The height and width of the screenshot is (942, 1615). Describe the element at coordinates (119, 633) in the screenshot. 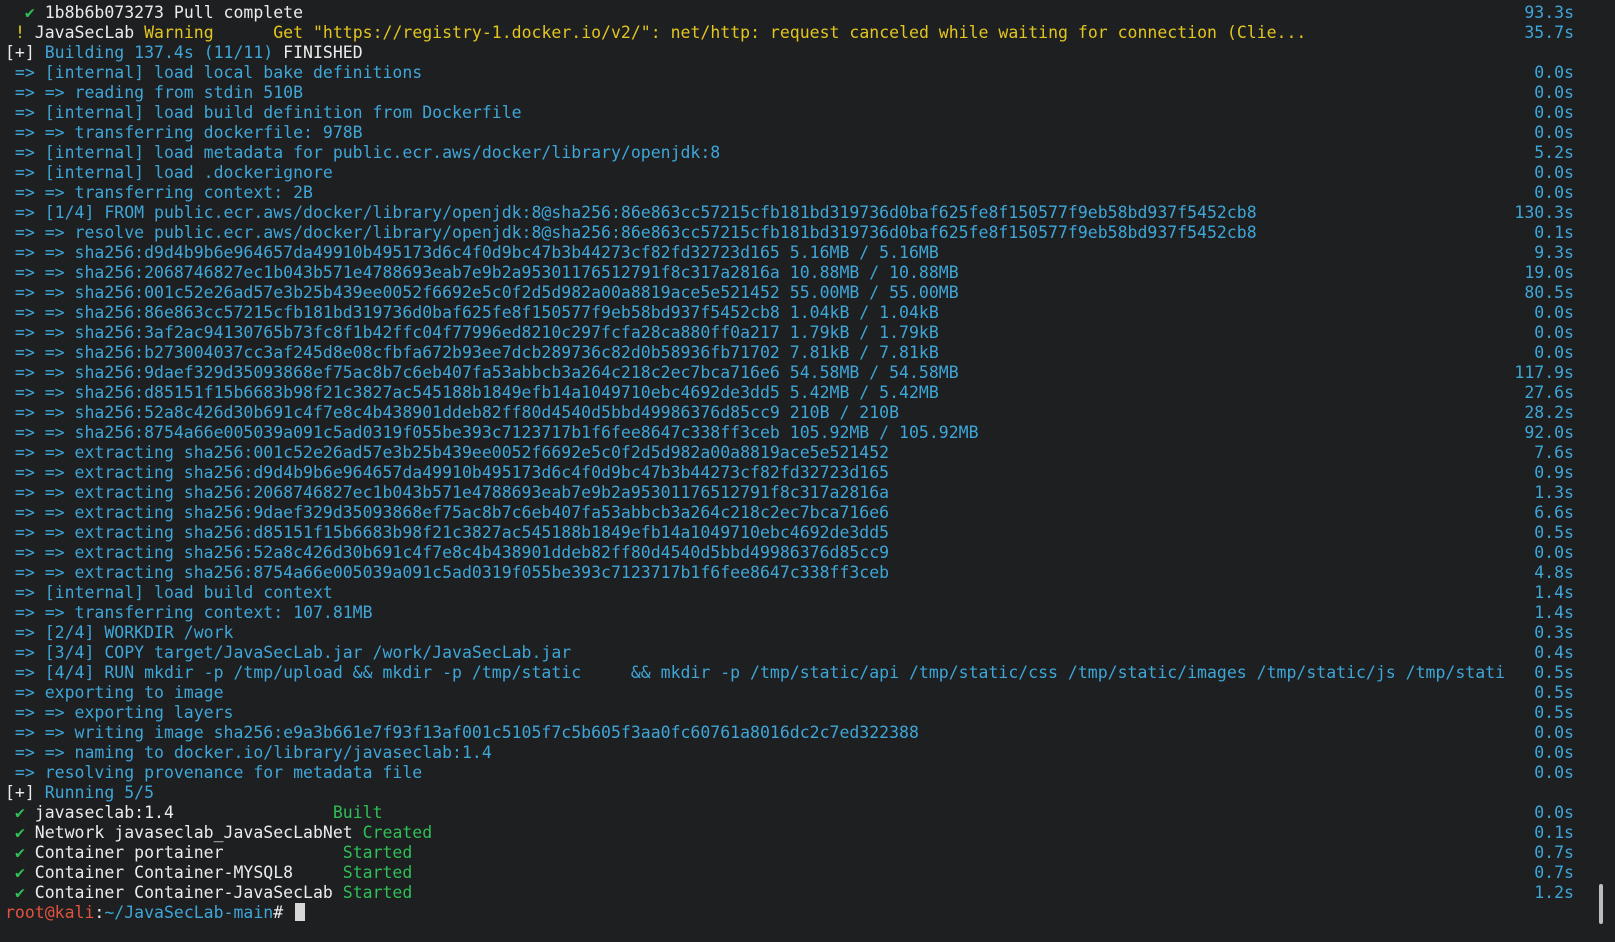

I see `line-text: => [2/4] WORKDIR /work` at that location.